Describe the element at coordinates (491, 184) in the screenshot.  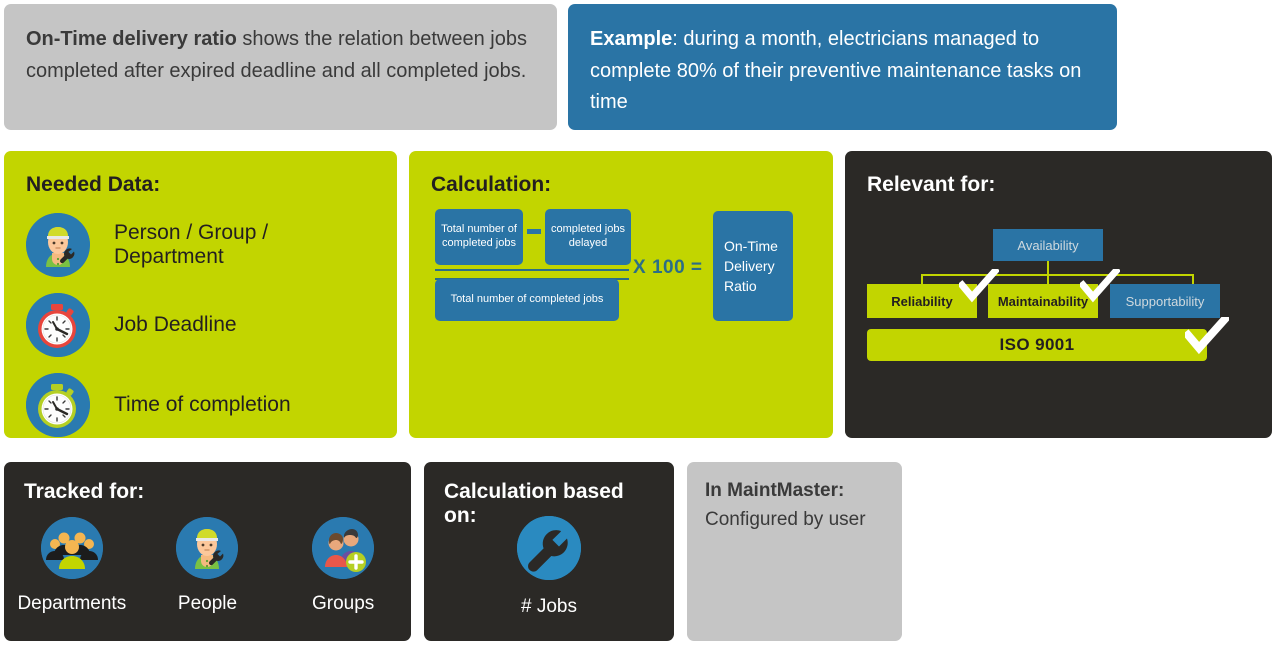
I see `calculation-title: Calculation:` at that location.